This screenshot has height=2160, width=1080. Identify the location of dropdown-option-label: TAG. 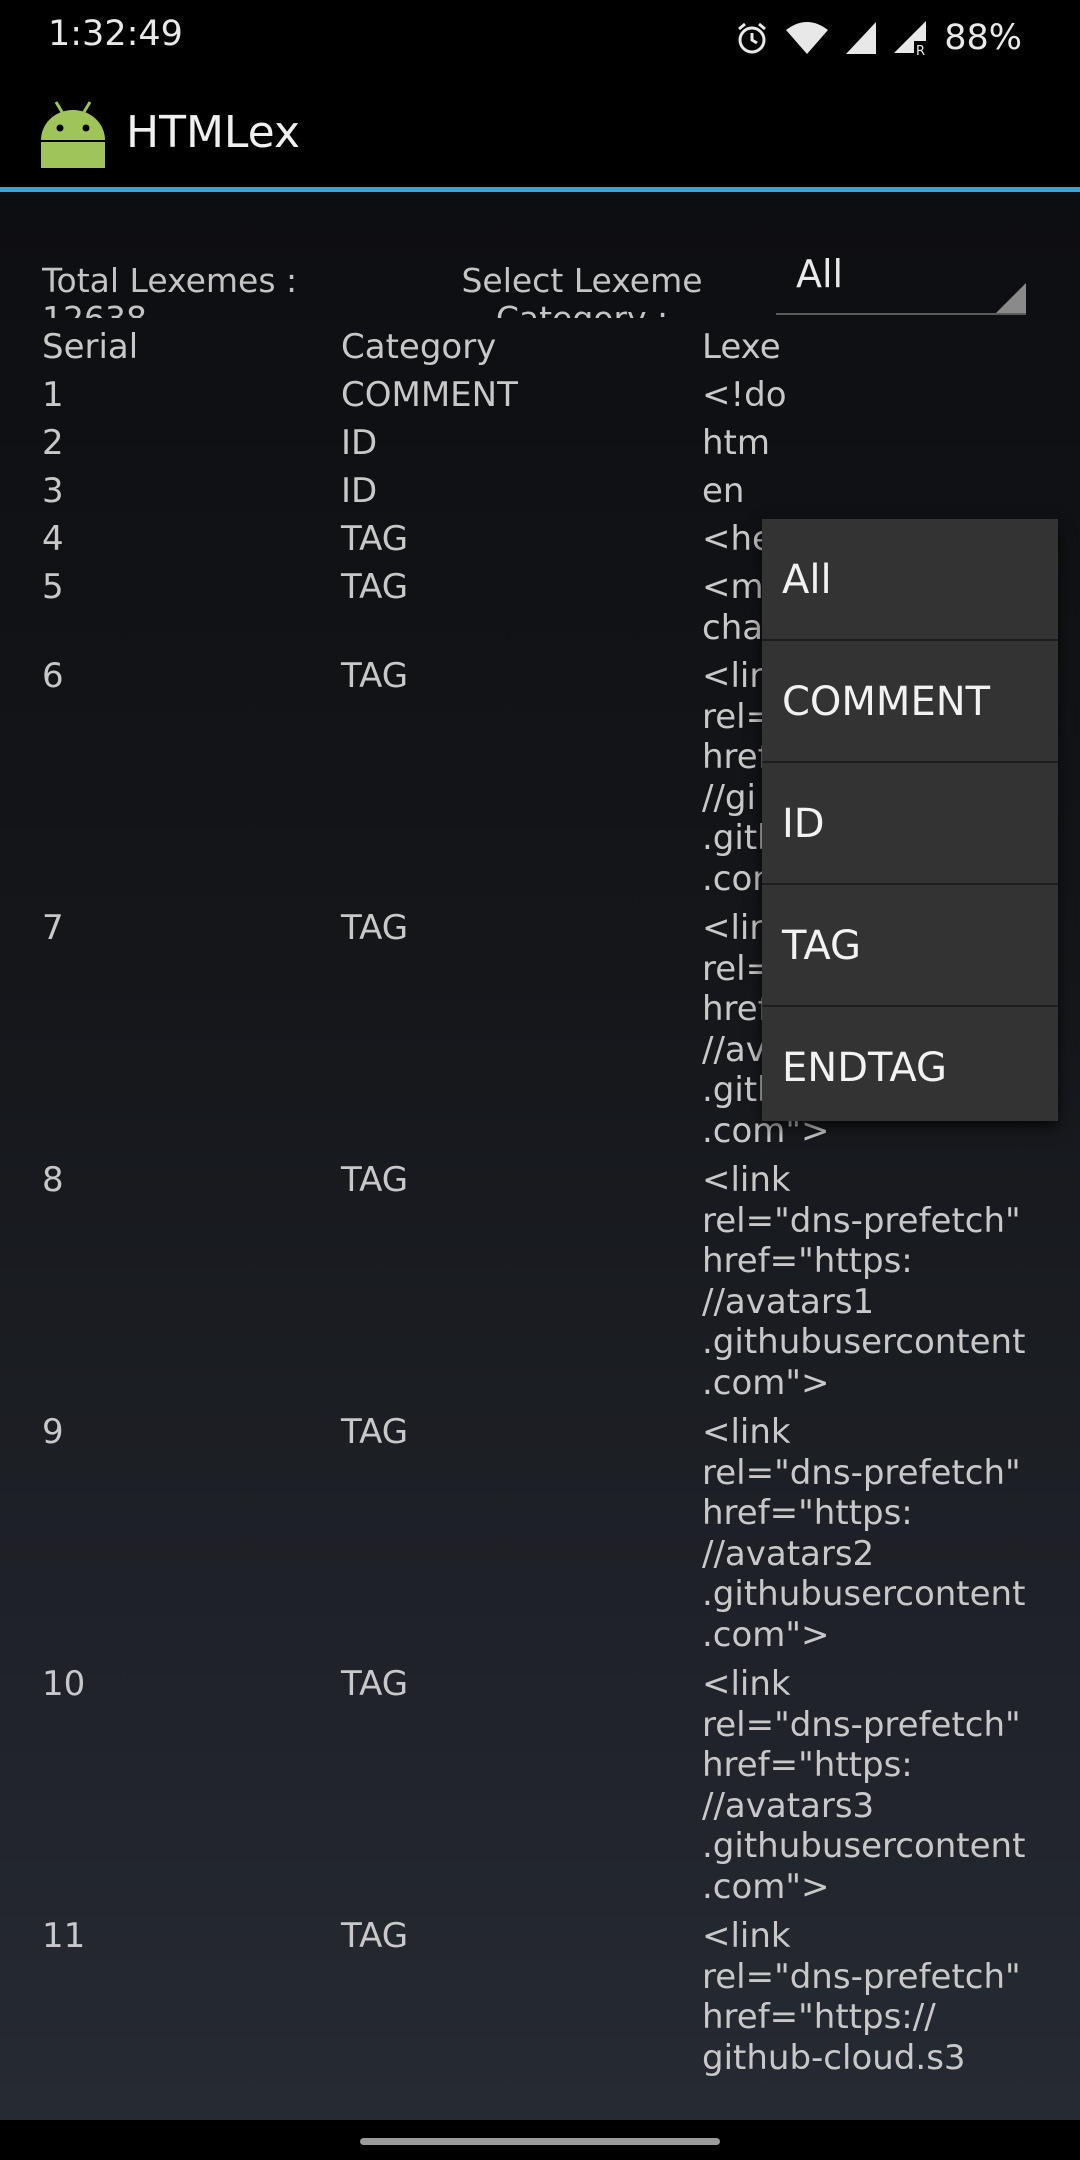
(821, 946).